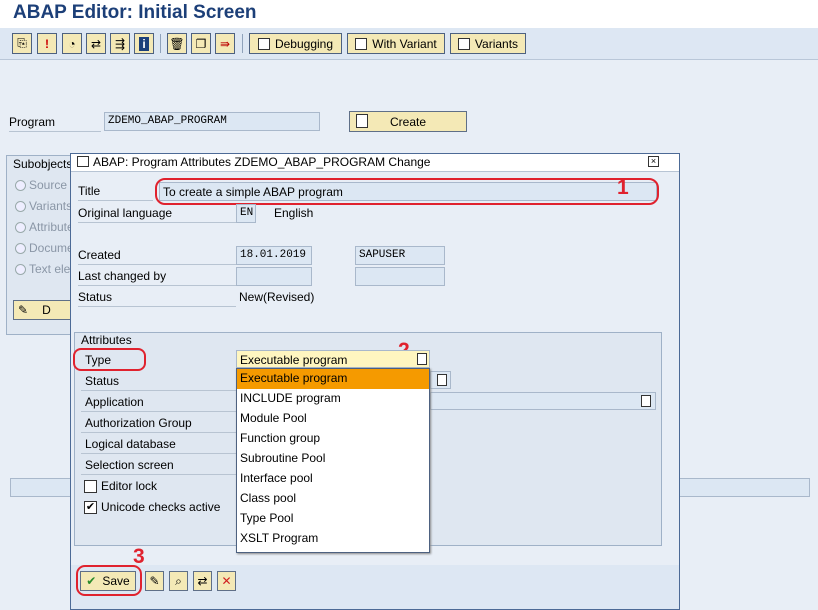 The width and height of the screenshot is (818, 610). What do you see at coordinates (400, 255) in the screenshot?
I see `created-user: SAPUSER` at bounding box center [400, 255].